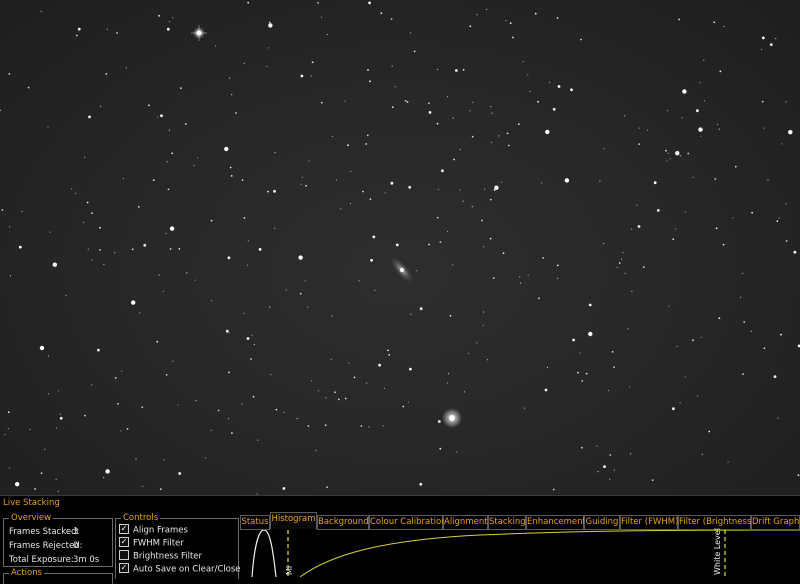 Image resolution: width=800 pixels, height=584 pixels. I want to click on tab-guiding: Guiding, so click(602, 522).